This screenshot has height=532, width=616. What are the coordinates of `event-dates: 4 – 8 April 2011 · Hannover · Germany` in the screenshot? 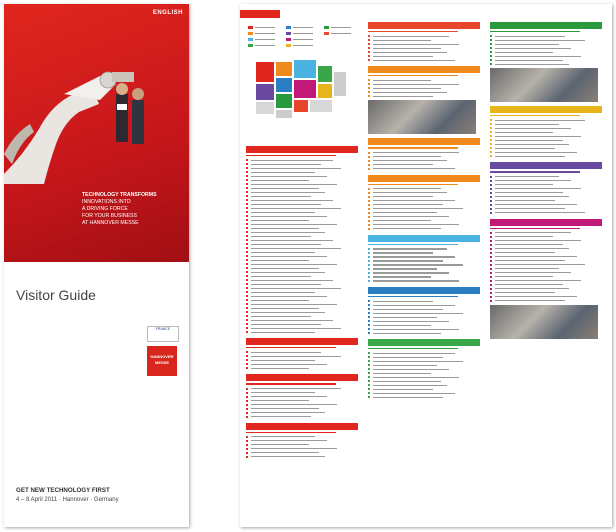 It's located at (67, 500).